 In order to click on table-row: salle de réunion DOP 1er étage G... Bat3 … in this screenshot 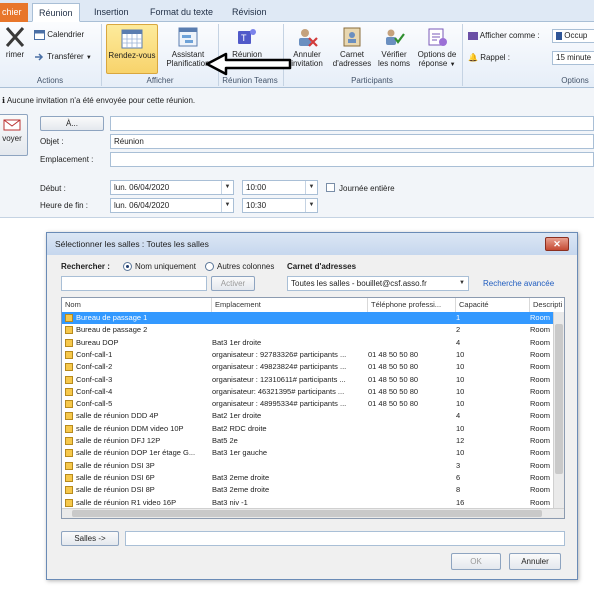, I will do `click(308, 453)`.